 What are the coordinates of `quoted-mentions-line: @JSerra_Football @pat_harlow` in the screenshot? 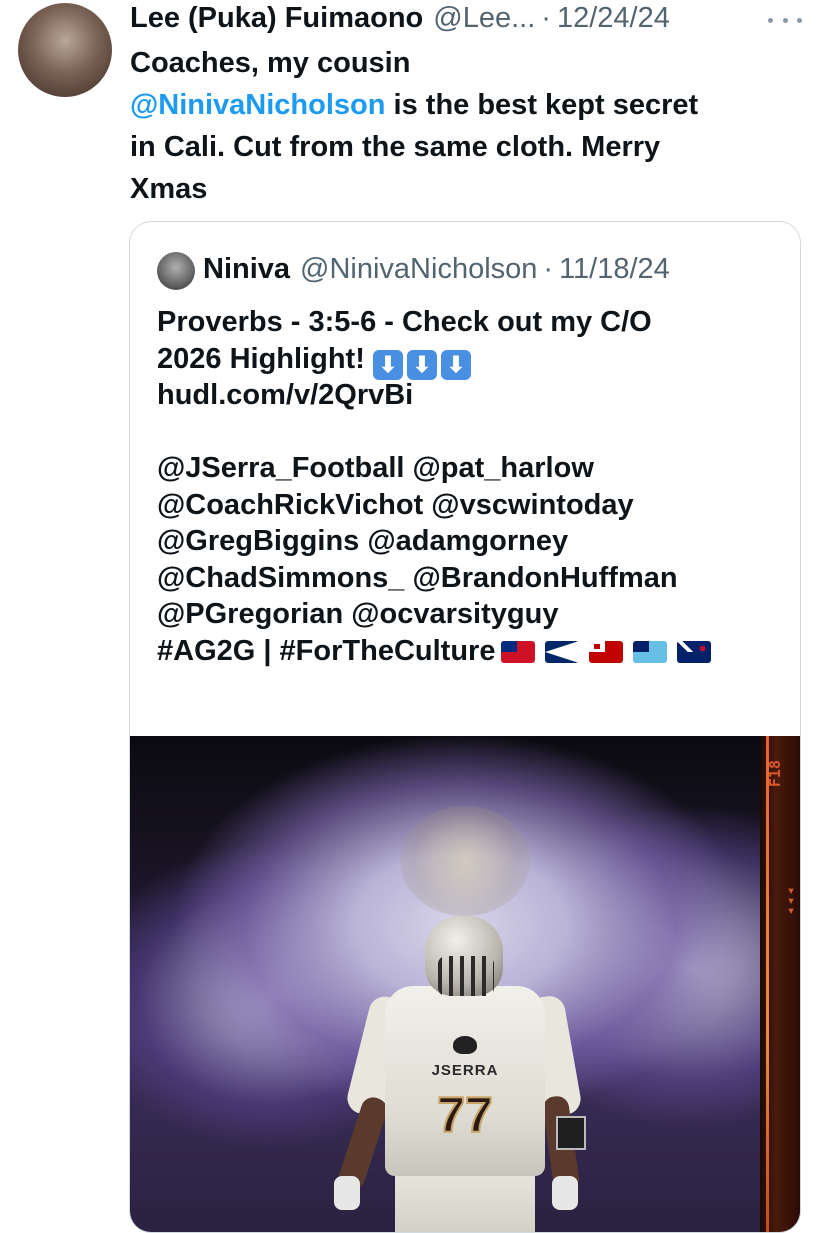 It's located at (472, 468).